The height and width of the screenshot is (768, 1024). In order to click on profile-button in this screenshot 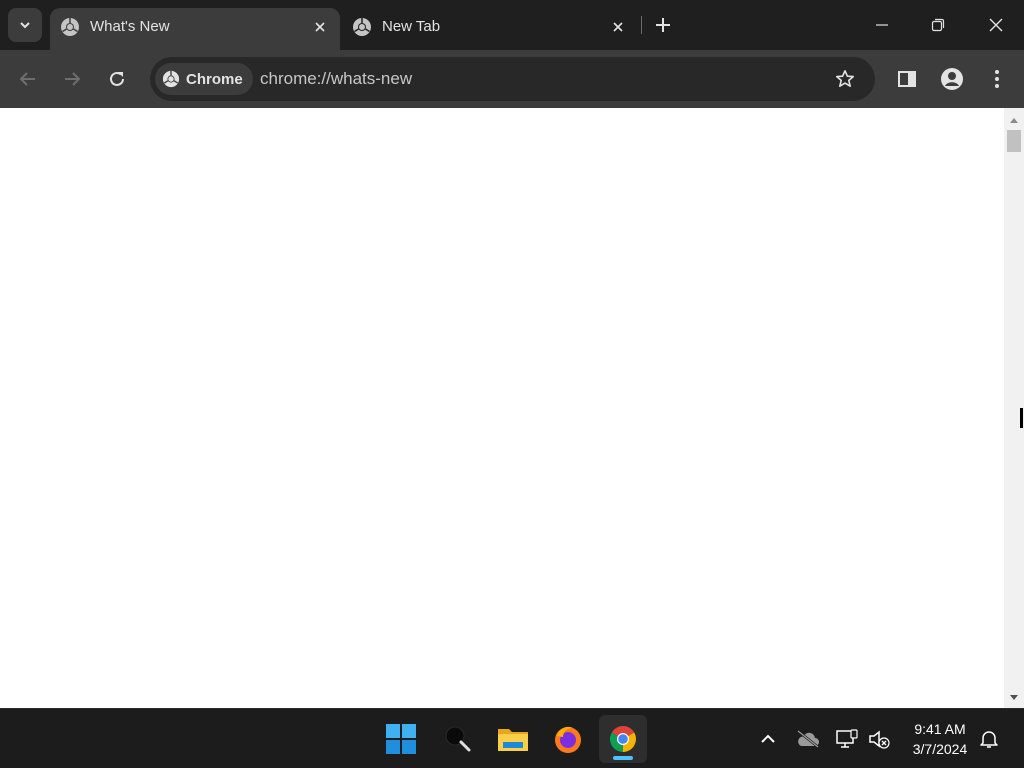, I will do `click(952, 79)`.